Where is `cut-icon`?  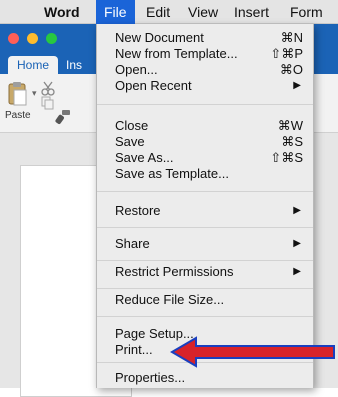
cut-icon is located at coordinates (48, 88).